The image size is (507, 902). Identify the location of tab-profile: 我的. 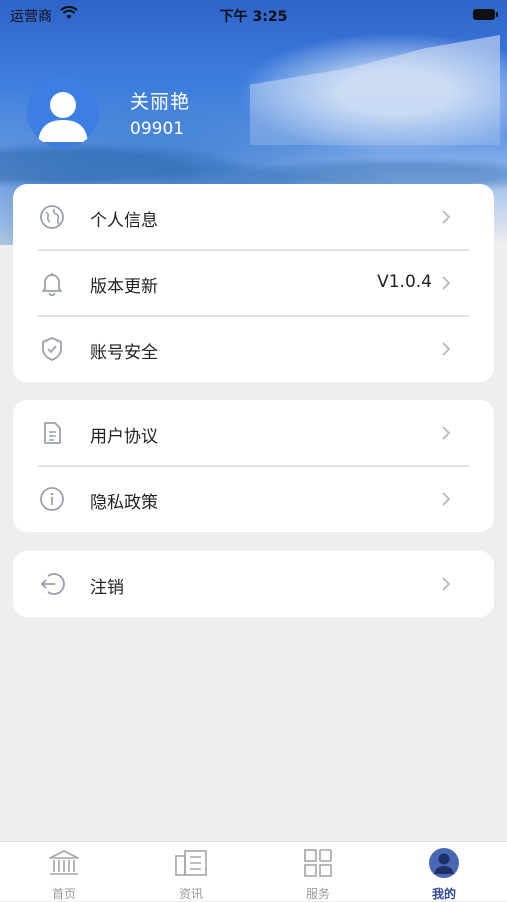
(444, 871).